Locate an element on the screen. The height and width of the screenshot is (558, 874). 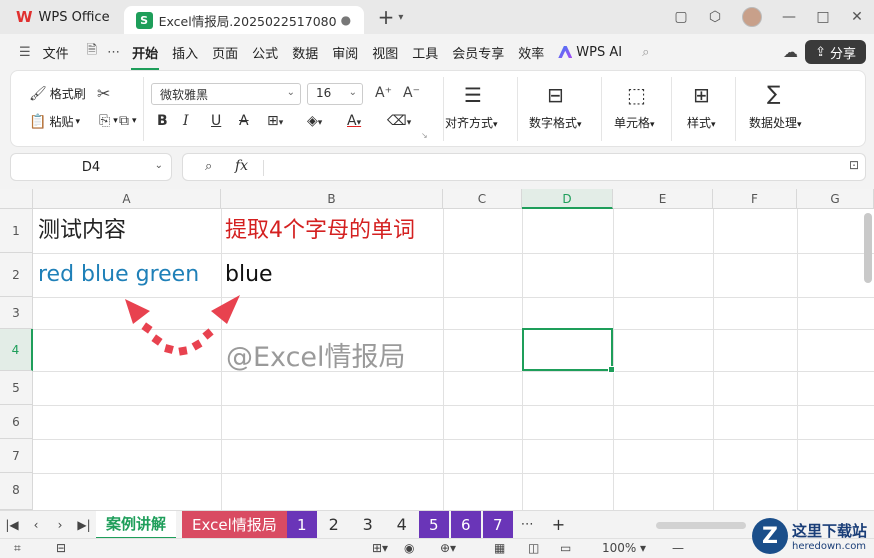
next-sheet-icon: › is located at coordinates (60, 525).